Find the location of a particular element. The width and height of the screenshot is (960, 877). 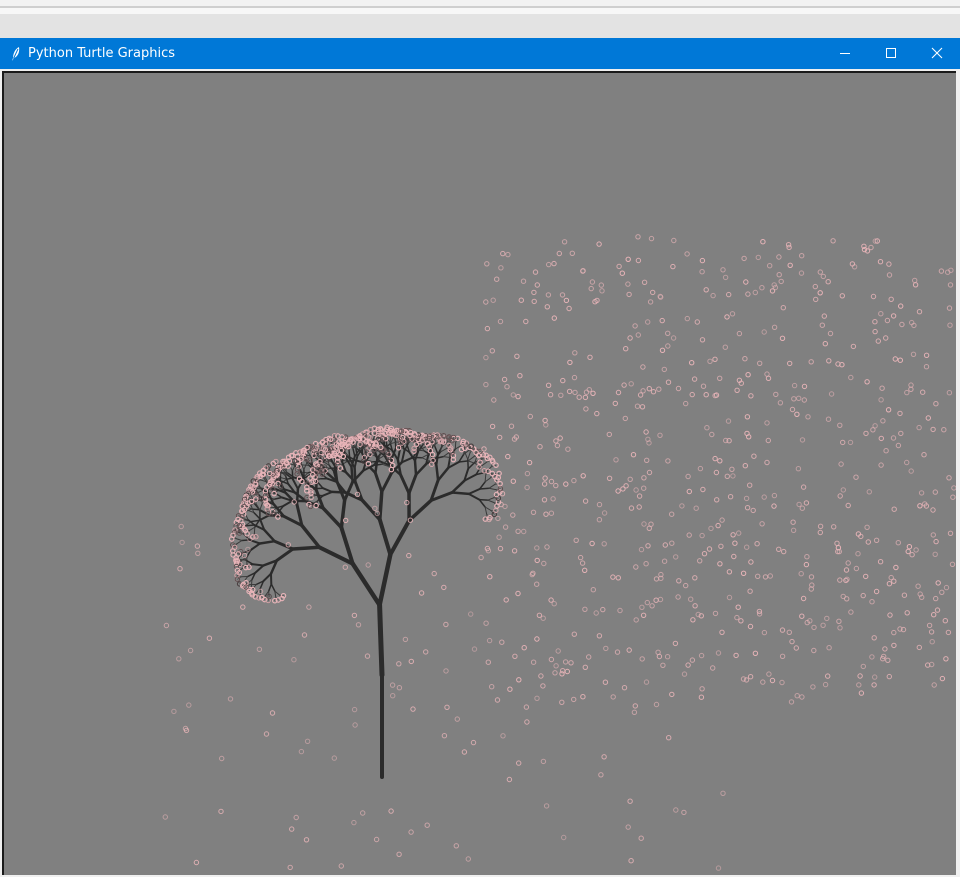

title-bar: Python Turtle Graphics is located at coordinates (480, 53).